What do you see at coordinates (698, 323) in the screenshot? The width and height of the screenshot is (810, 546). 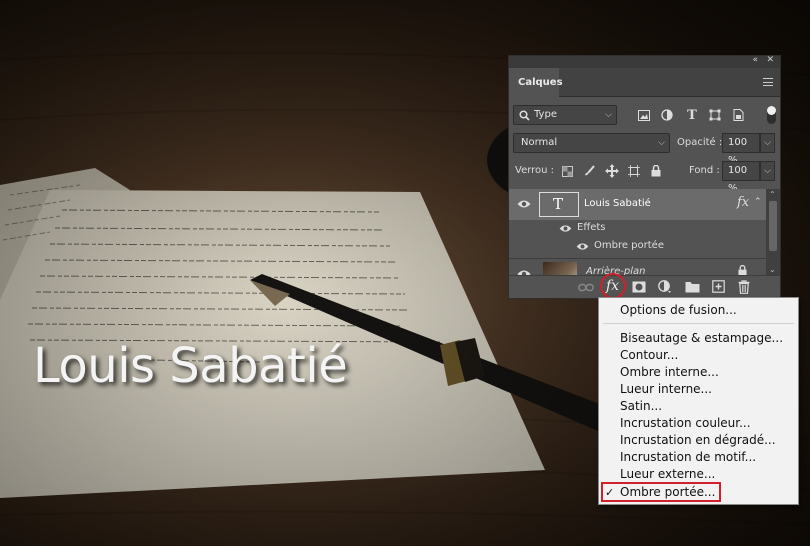 I see `menu-separator` at bounding box center [698, 323].